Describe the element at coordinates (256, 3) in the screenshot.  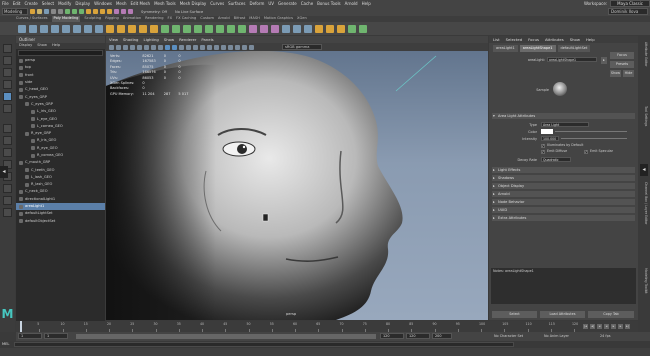
I see `menu-deform: Deform` at that location.